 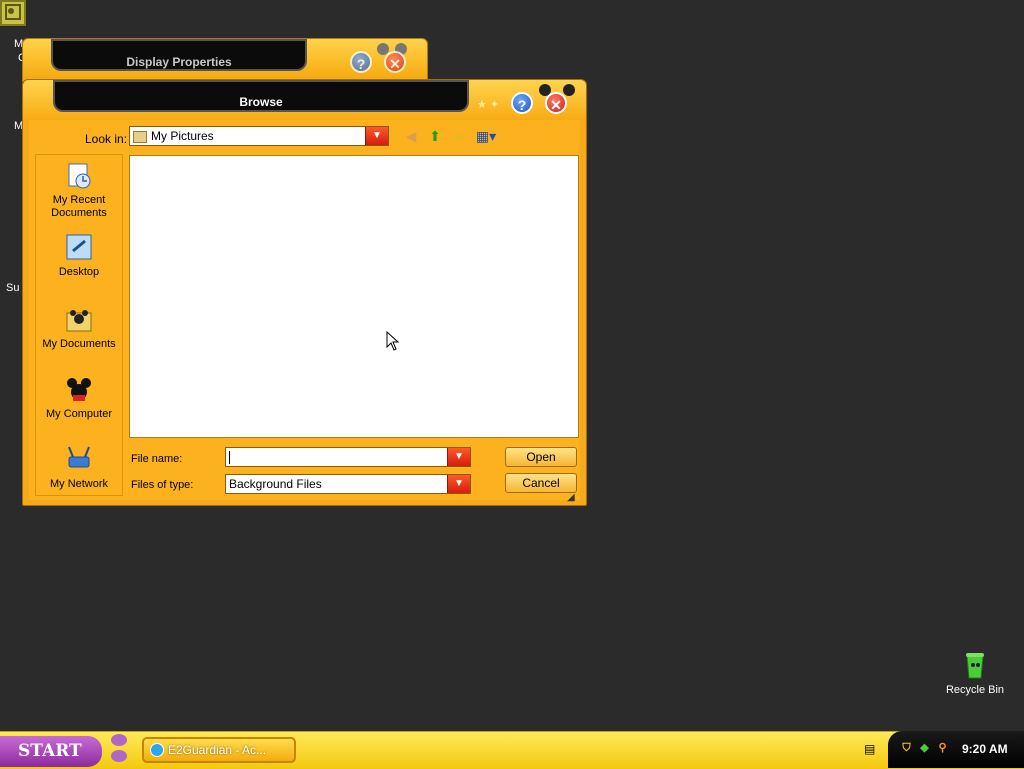 What do you see at coordinates (79, 206) in the screenshot?
I see `place-label: My Recent Documents` at bounding box center [79, 206].